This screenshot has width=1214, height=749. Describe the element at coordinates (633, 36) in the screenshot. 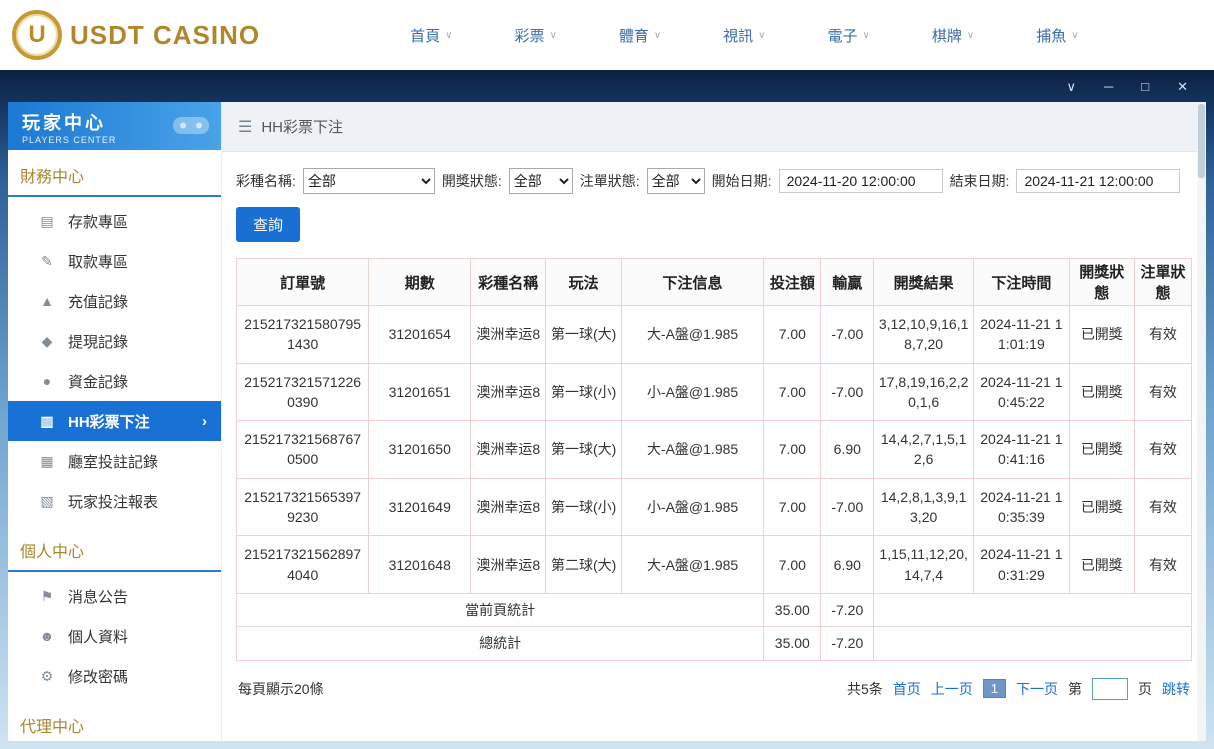

I see `nav-label: 體育` at that location.